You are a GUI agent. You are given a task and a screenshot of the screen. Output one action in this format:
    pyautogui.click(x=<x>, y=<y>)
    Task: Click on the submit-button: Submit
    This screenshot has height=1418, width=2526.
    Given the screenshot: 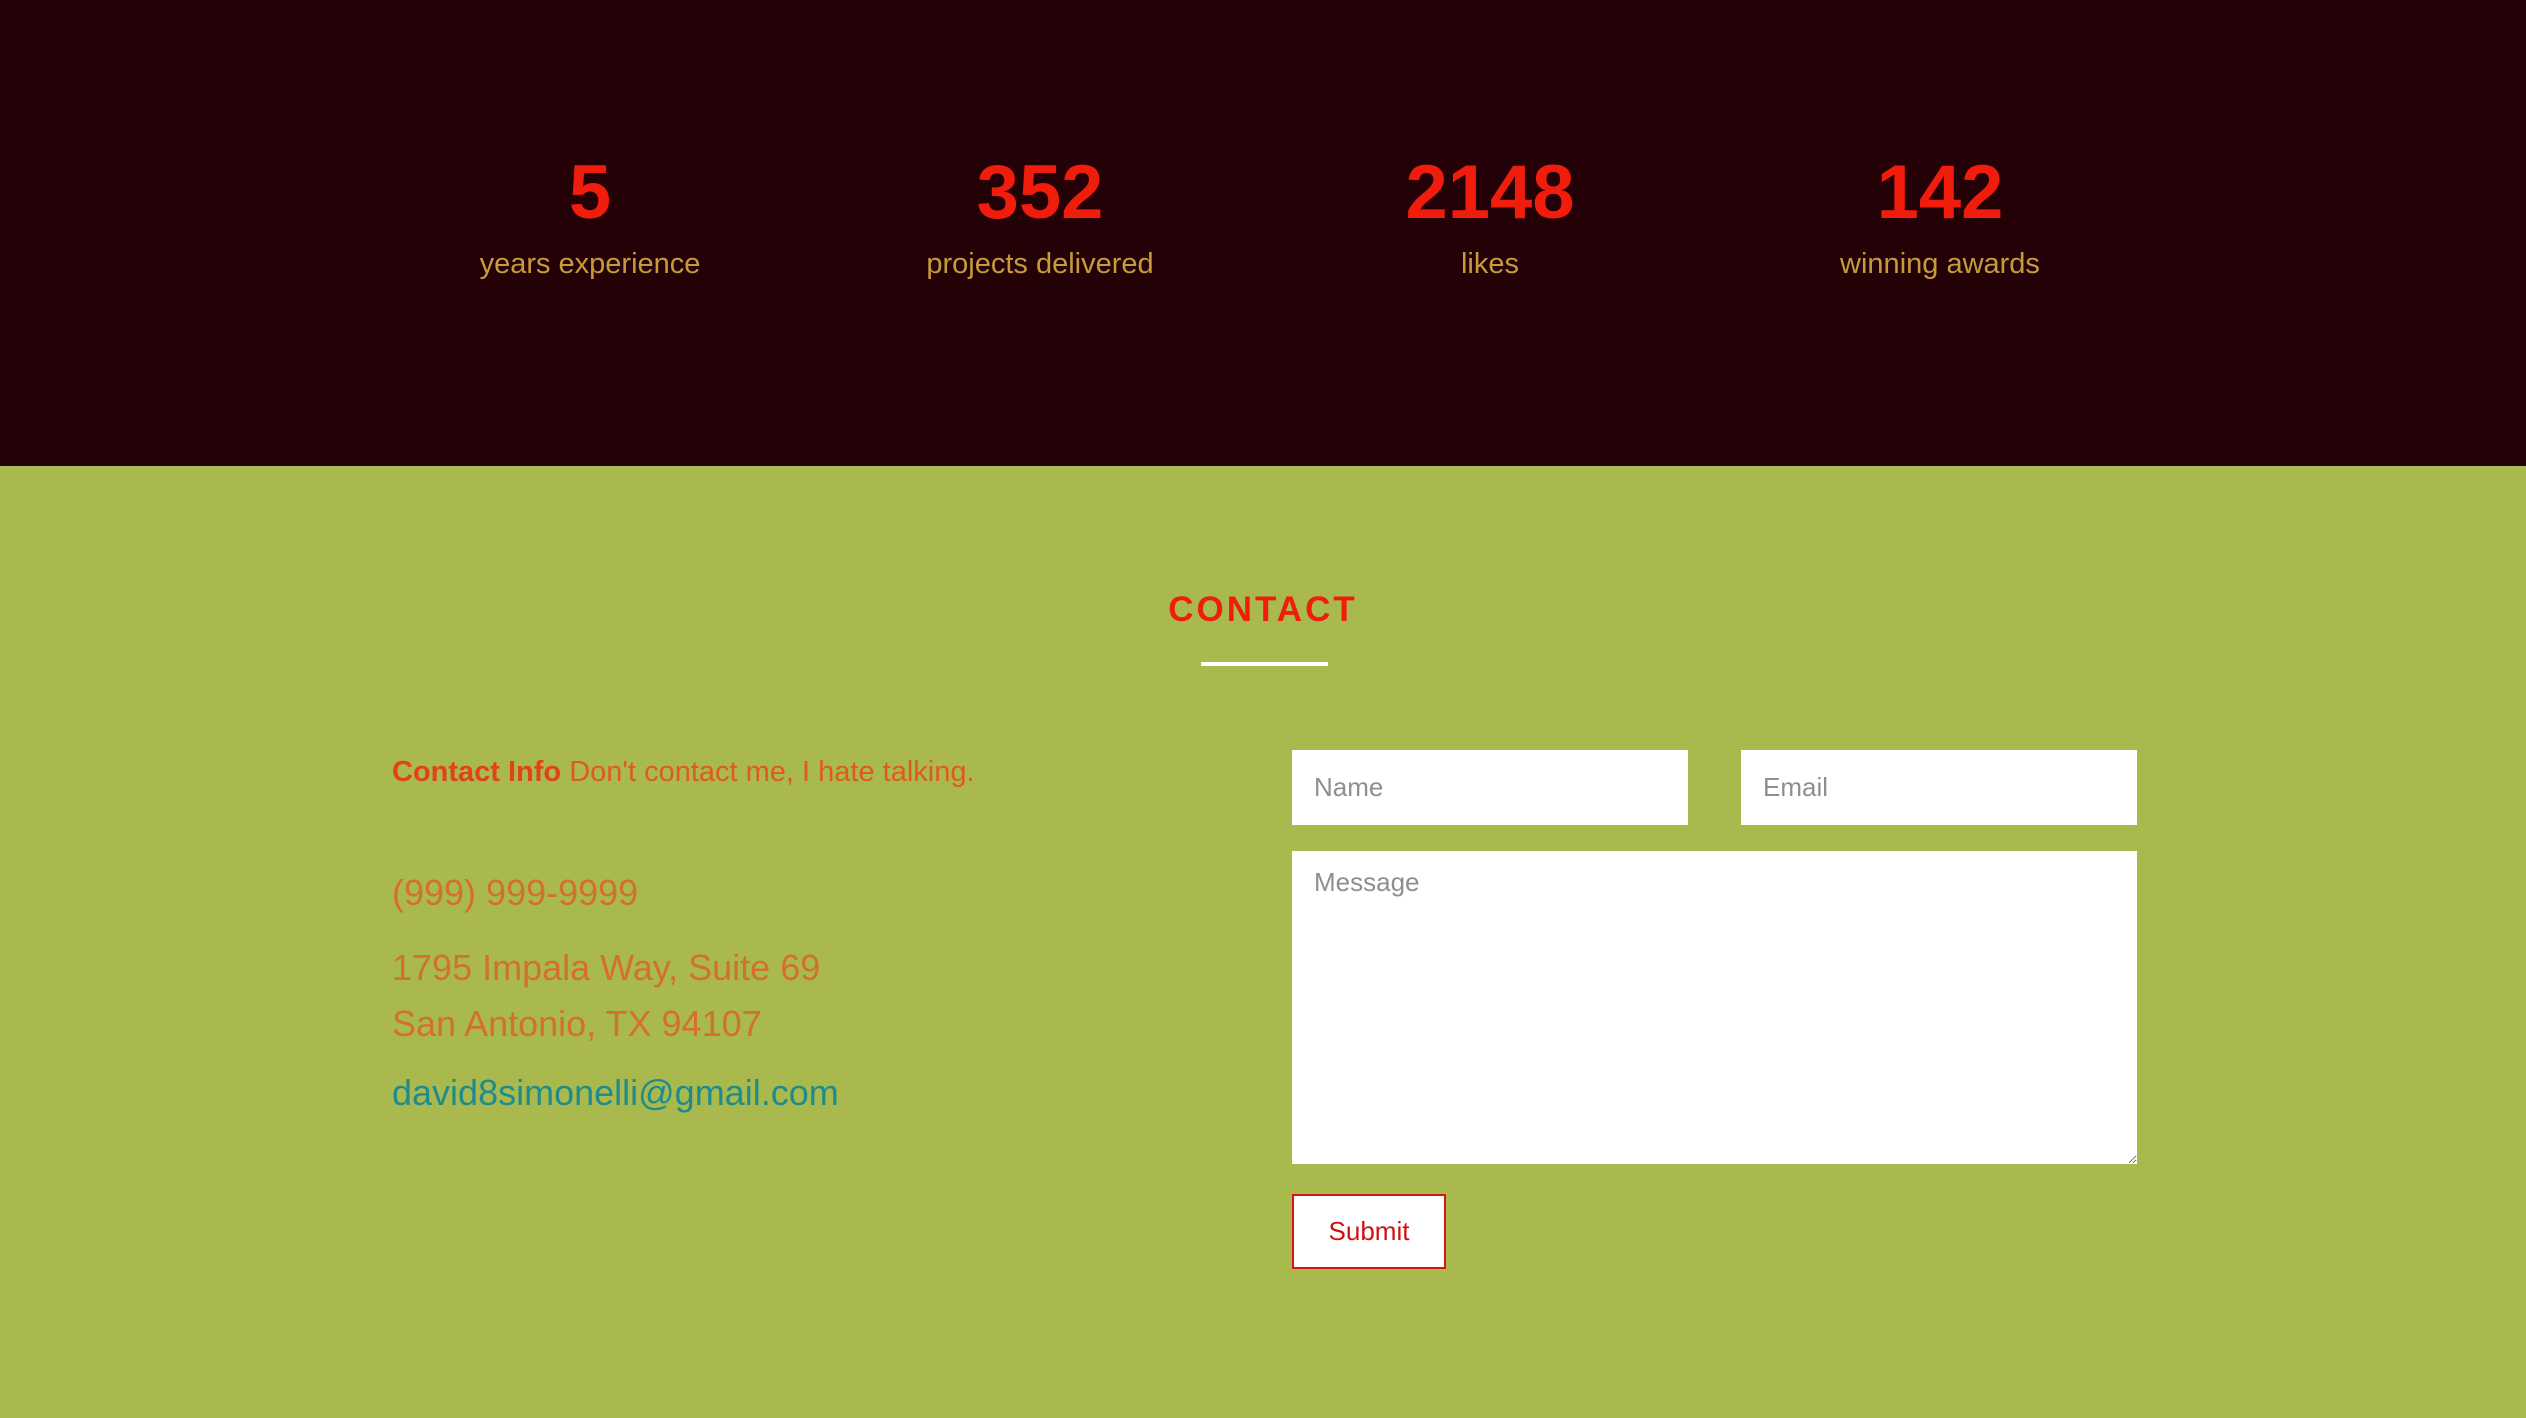 What is the action you would take?
    pyautogui.click(x=1369, y=1231)
    